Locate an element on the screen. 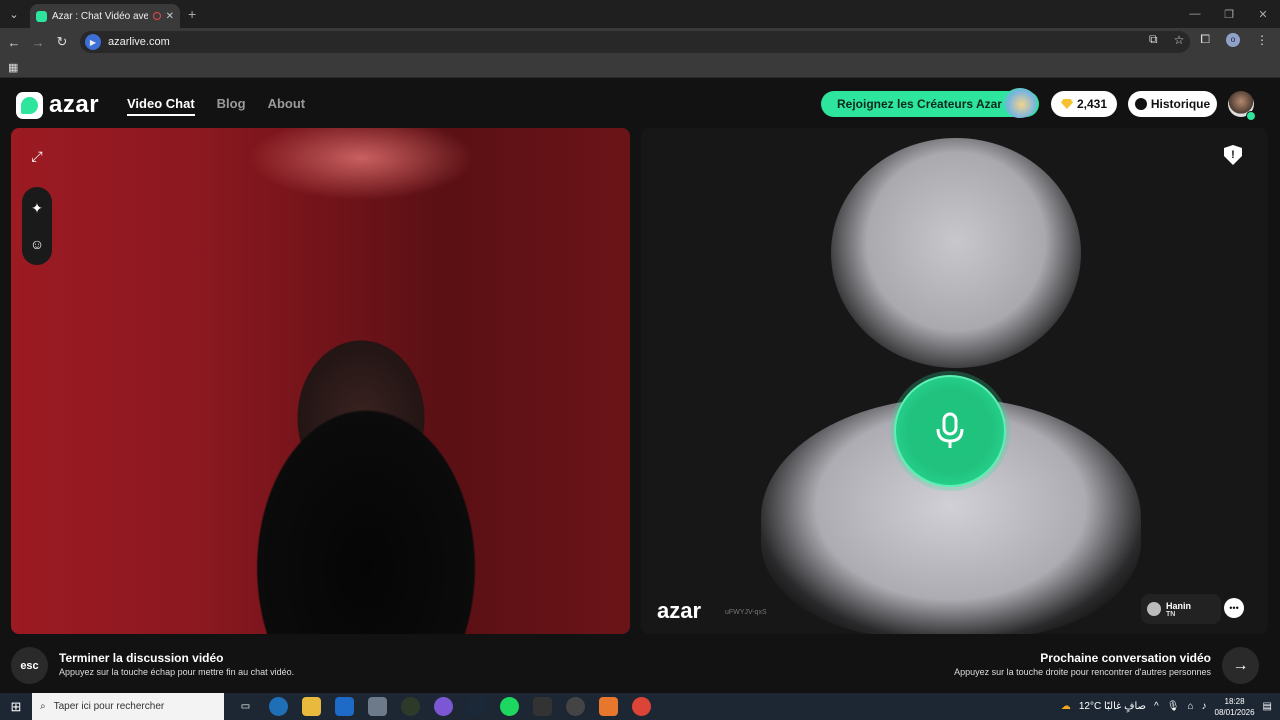 The height and width of the screenshot is (720, 1280). close-tab-icon: ✕ is located at coordinates (170, 16).